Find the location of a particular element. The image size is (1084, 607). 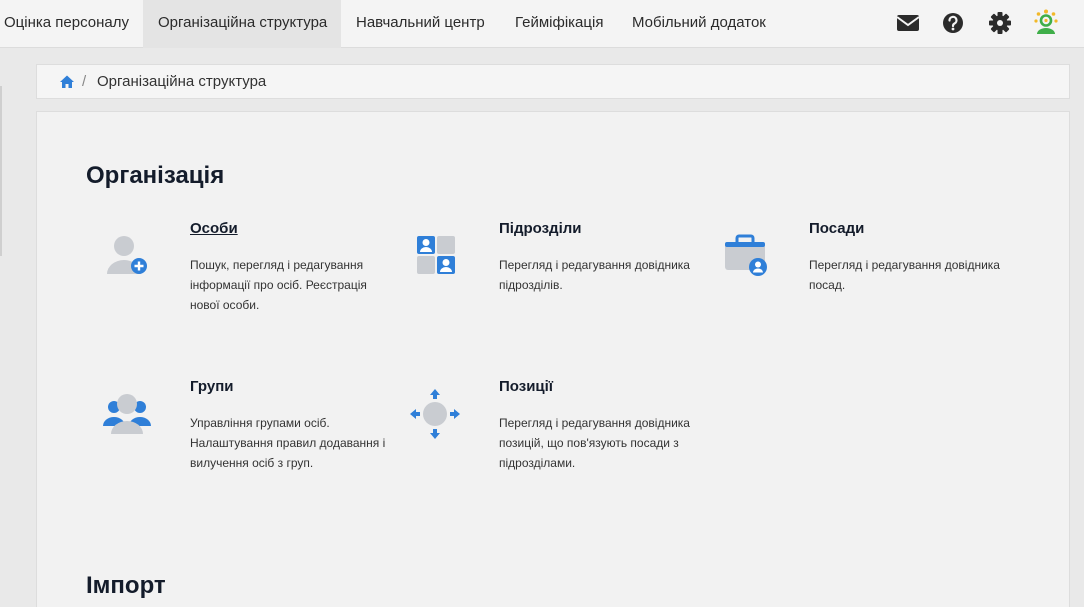

breadcrumb-current: Організаційна структура is located at coordinates (182, 81).